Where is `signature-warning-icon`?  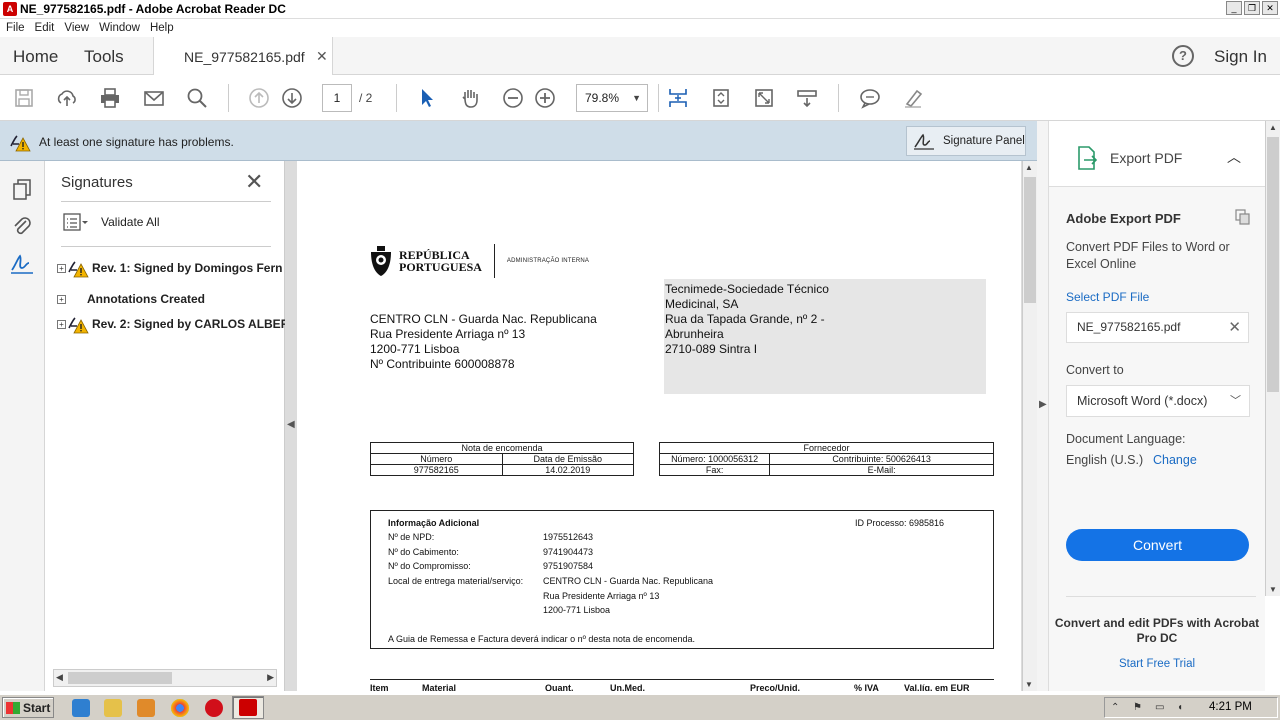 signature-warning-icon is located at coordinates (78, 269).